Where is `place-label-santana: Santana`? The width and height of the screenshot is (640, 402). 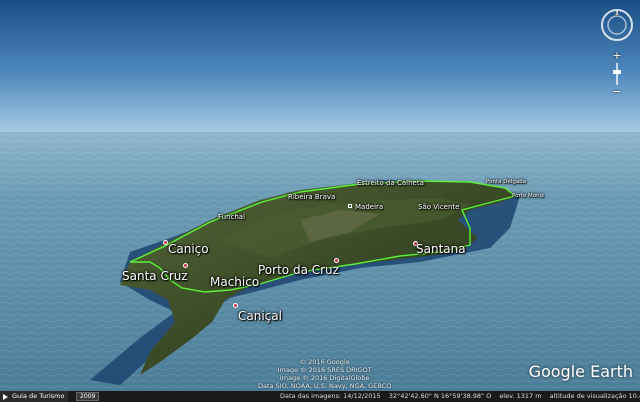 place-label-santana: Santana is located at coordinates (441, 249).